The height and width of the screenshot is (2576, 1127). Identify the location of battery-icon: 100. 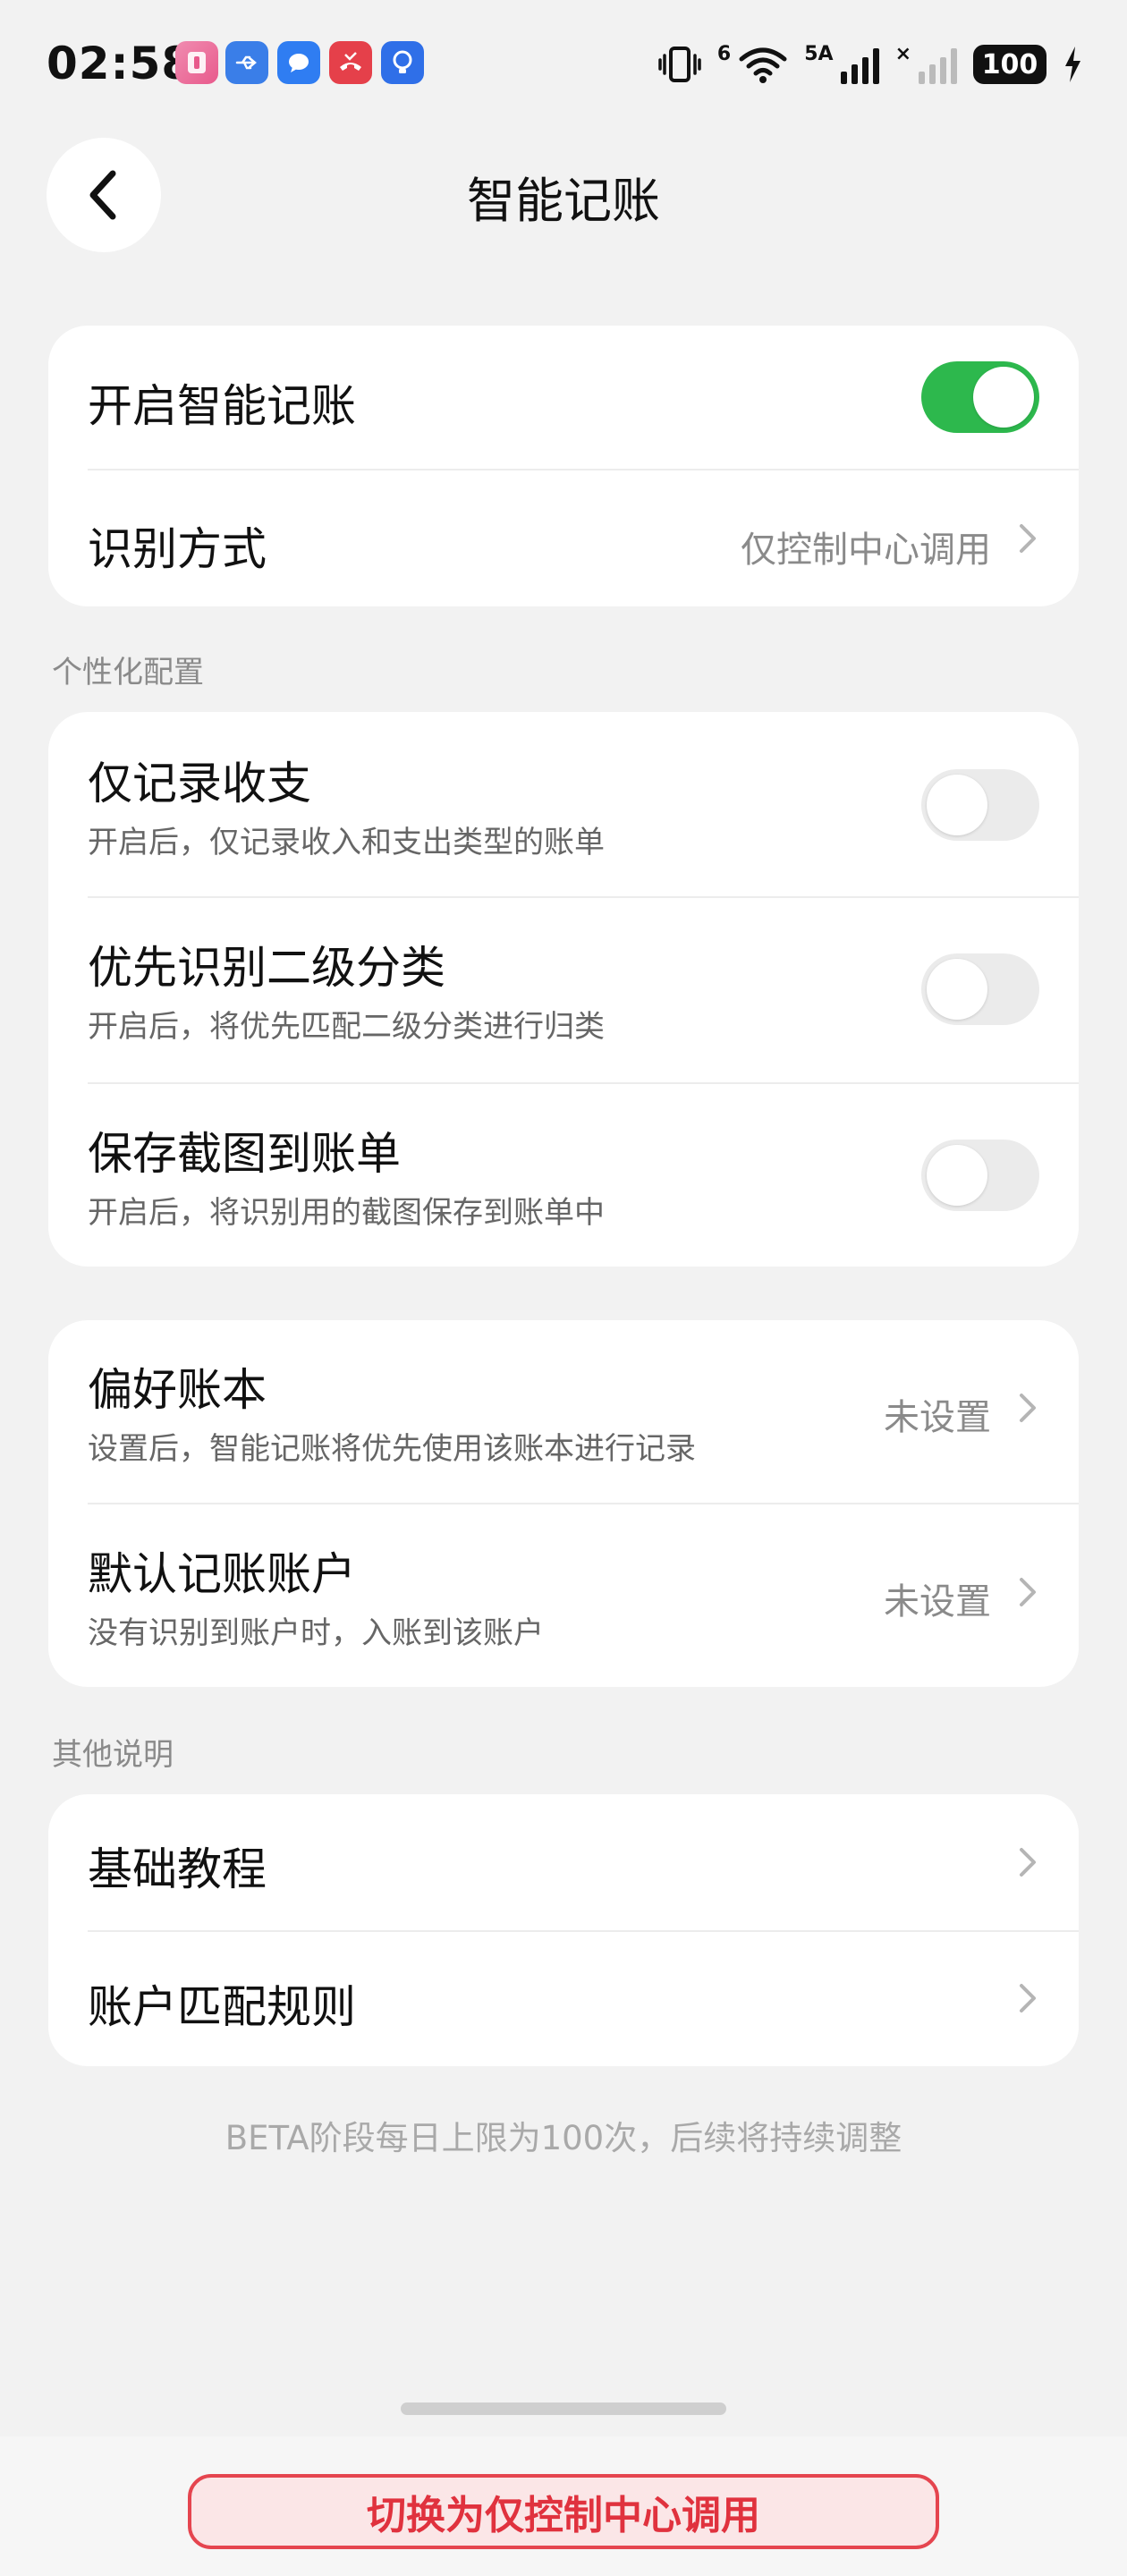
(1009, 64).